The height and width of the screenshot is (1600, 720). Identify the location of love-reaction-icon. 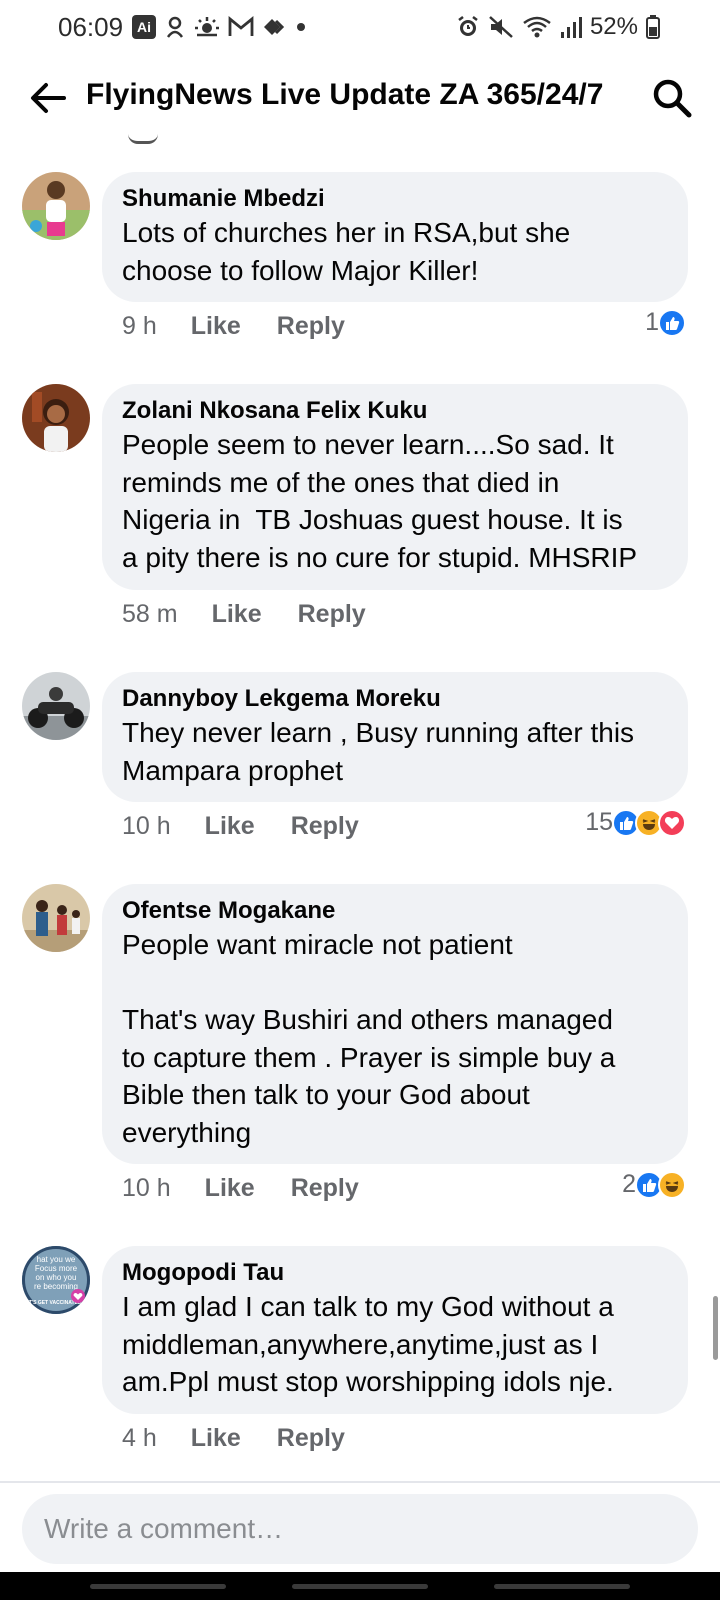
(672, 822).